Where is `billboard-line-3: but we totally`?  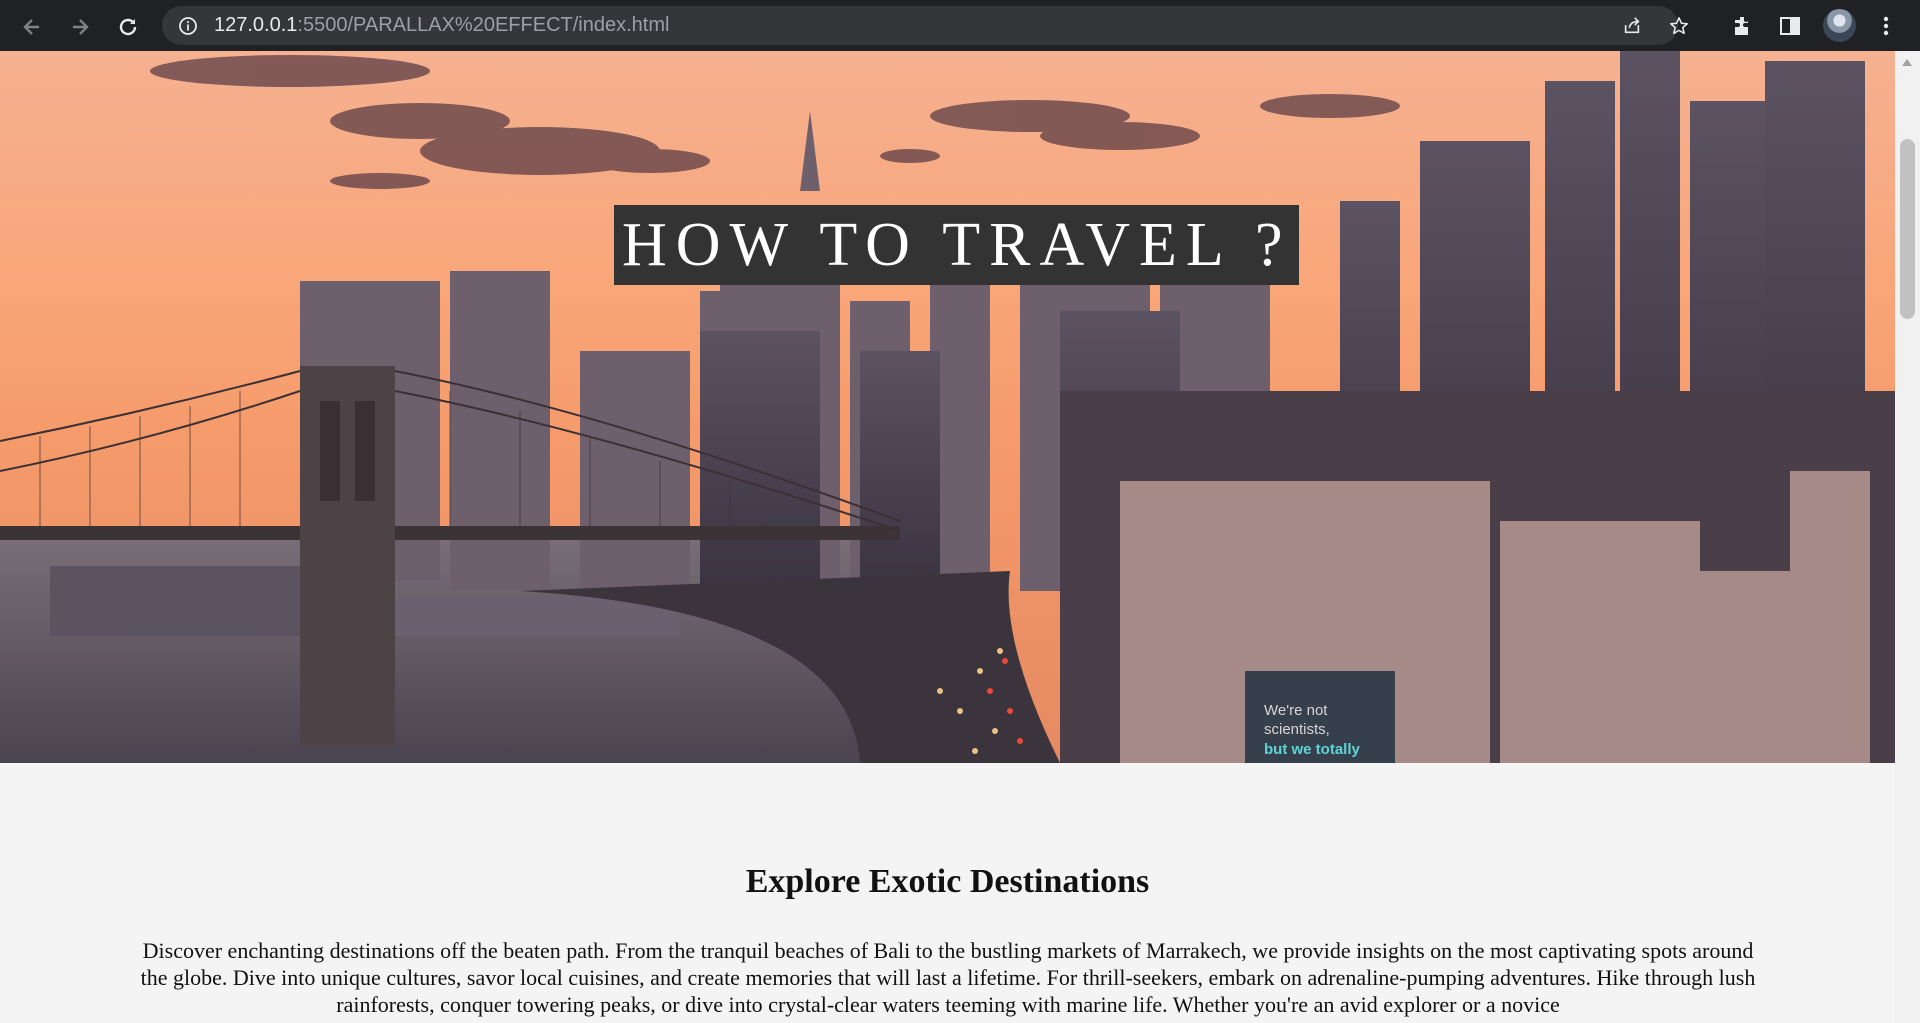 billboard-line-3: but we totally is located at coordinates (1312, 749).